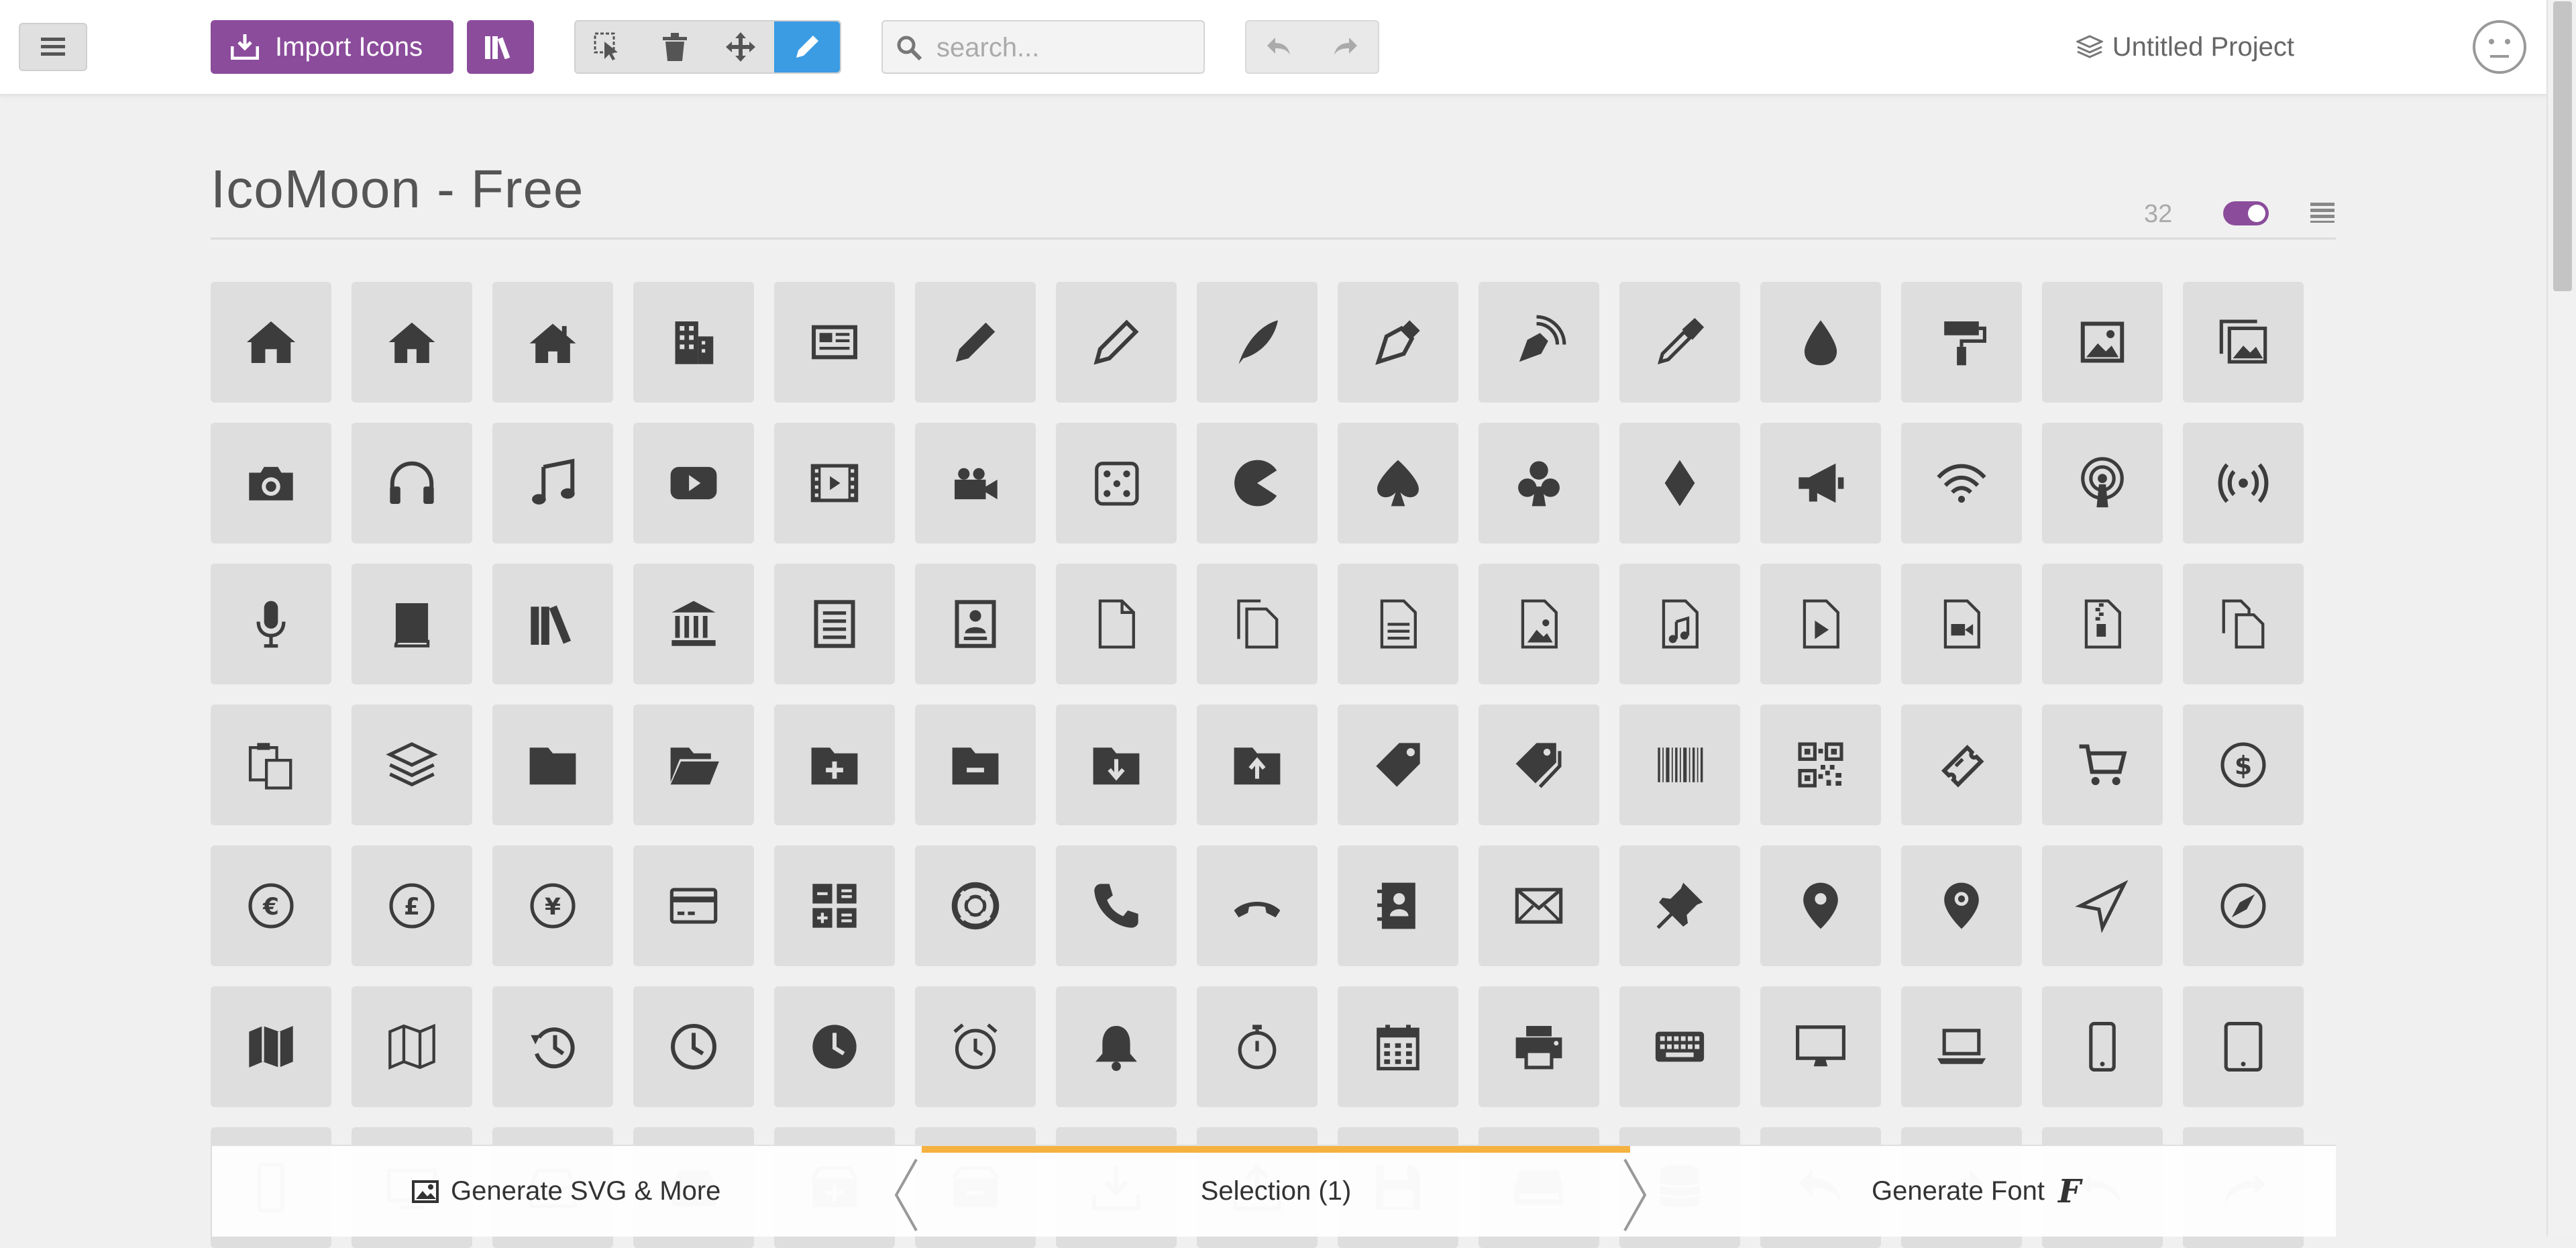  What do you see at coordinates (2322, 213) in the screenshot?
I see `set-menu-icon` at bounding box center [2322, 213].